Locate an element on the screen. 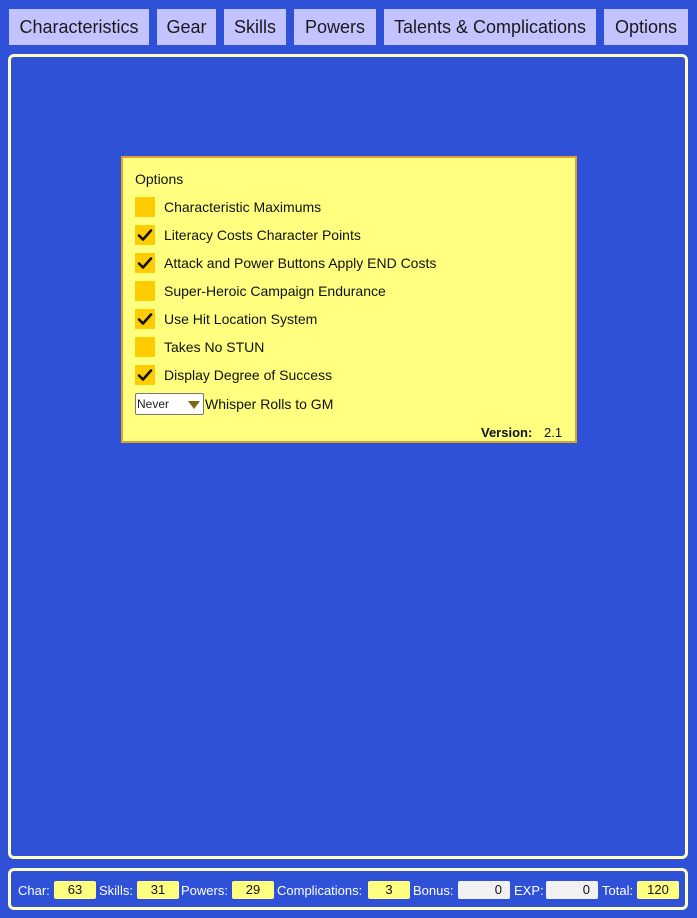 This screenshot has height=918, width=697. skills-label: Skills: is located at coordinates (116, 890).